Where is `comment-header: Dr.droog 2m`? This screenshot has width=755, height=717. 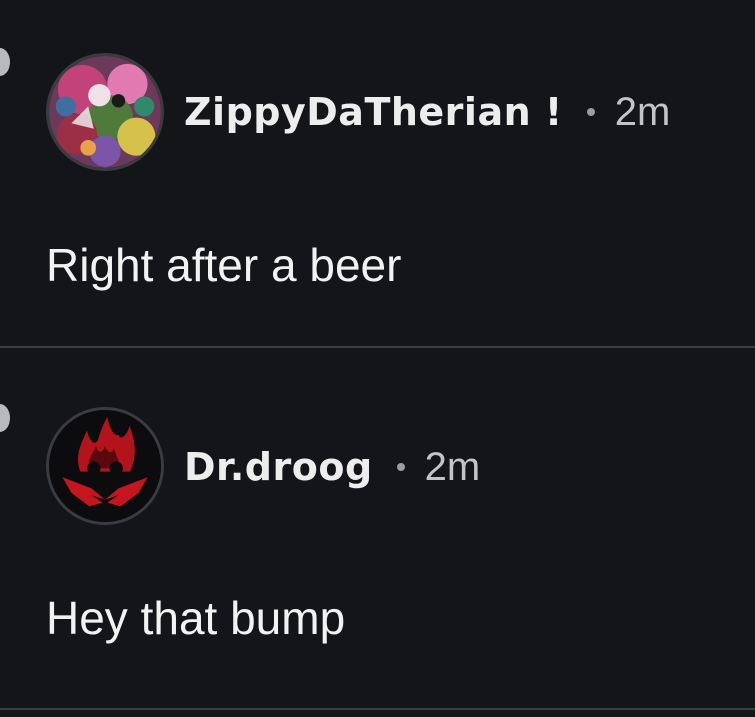 comment-header: Dr.droog 2m is located at coordinates (332, 467).